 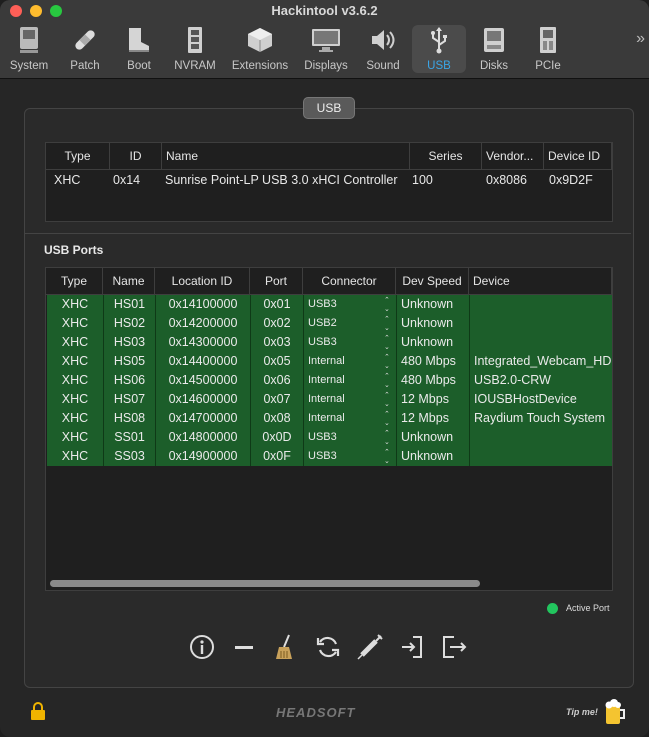 What do you see at coordinates (260, 40) in the screenshot?
I see `kext-box-icon` at bounding box center [260, 40].